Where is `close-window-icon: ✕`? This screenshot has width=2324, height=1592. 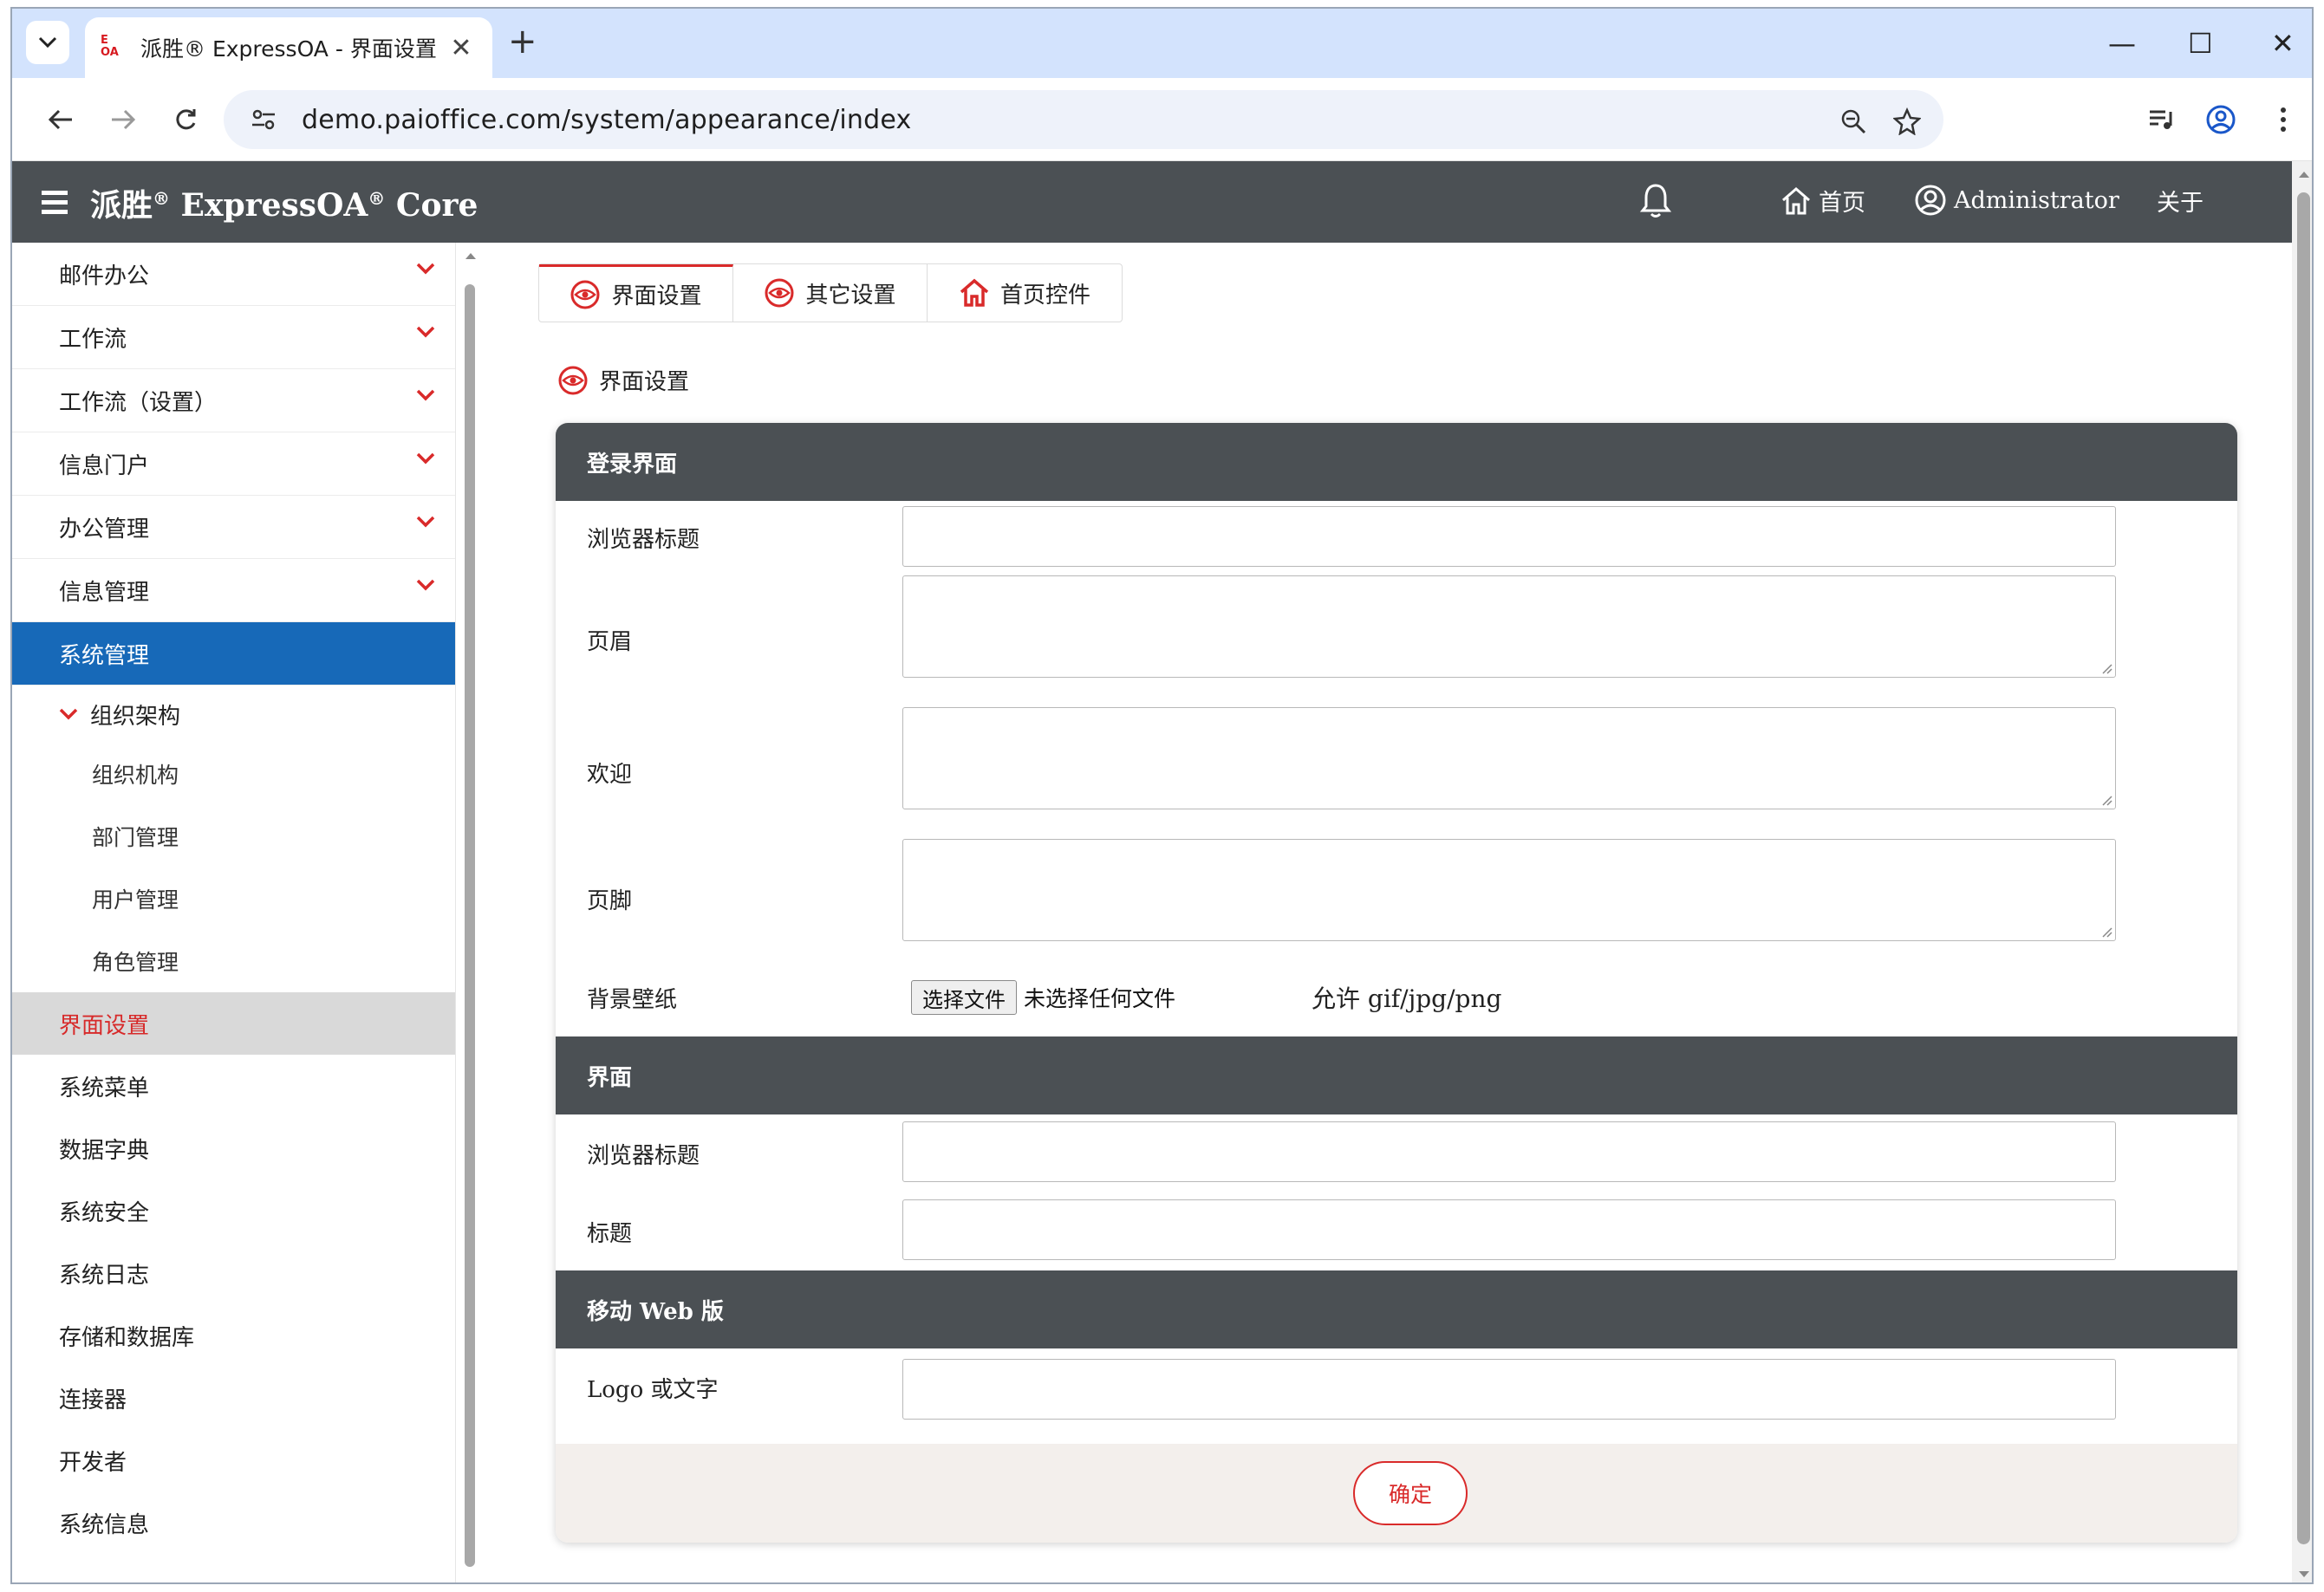 close-window-icon: ✕ is located at coordinates (2283, 43).